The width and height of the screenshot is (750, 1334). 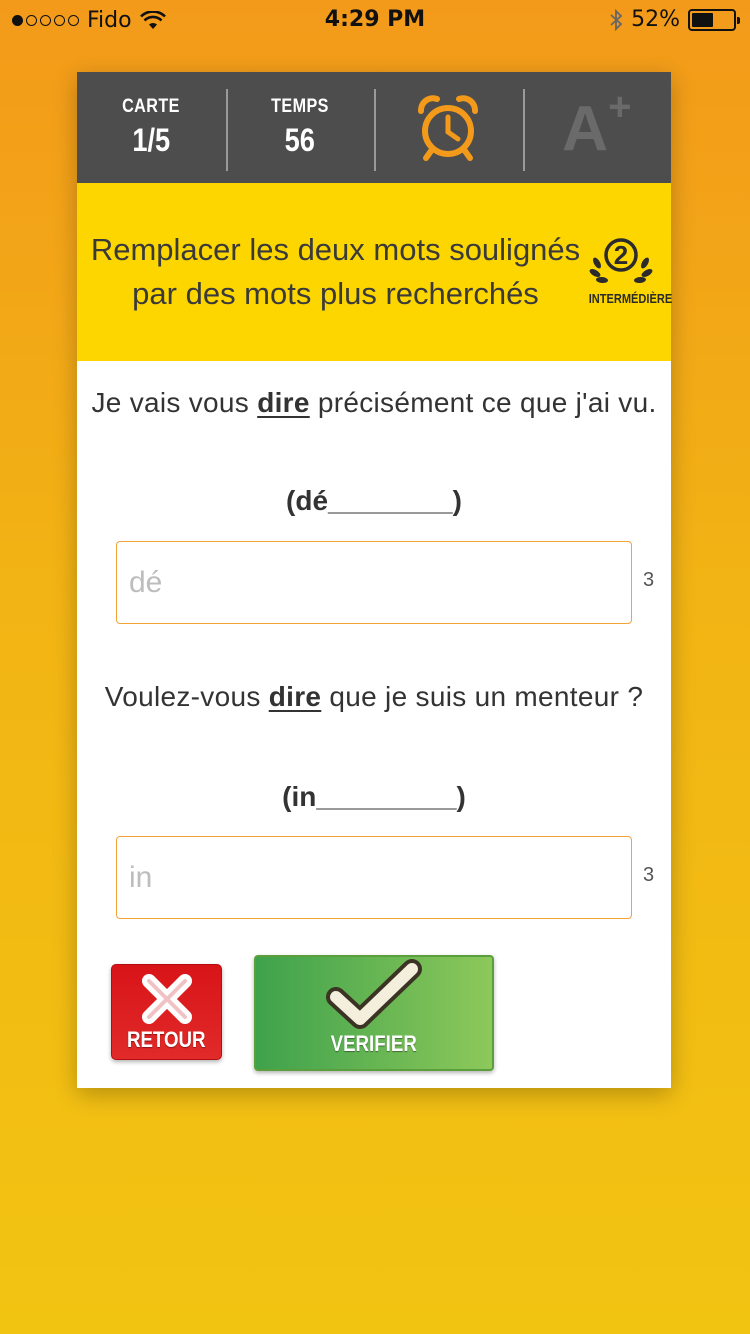 What do you see at coordinates (374, 877) in the screenshot?
I see `answer-2-input` at bounding box center [374, 877].